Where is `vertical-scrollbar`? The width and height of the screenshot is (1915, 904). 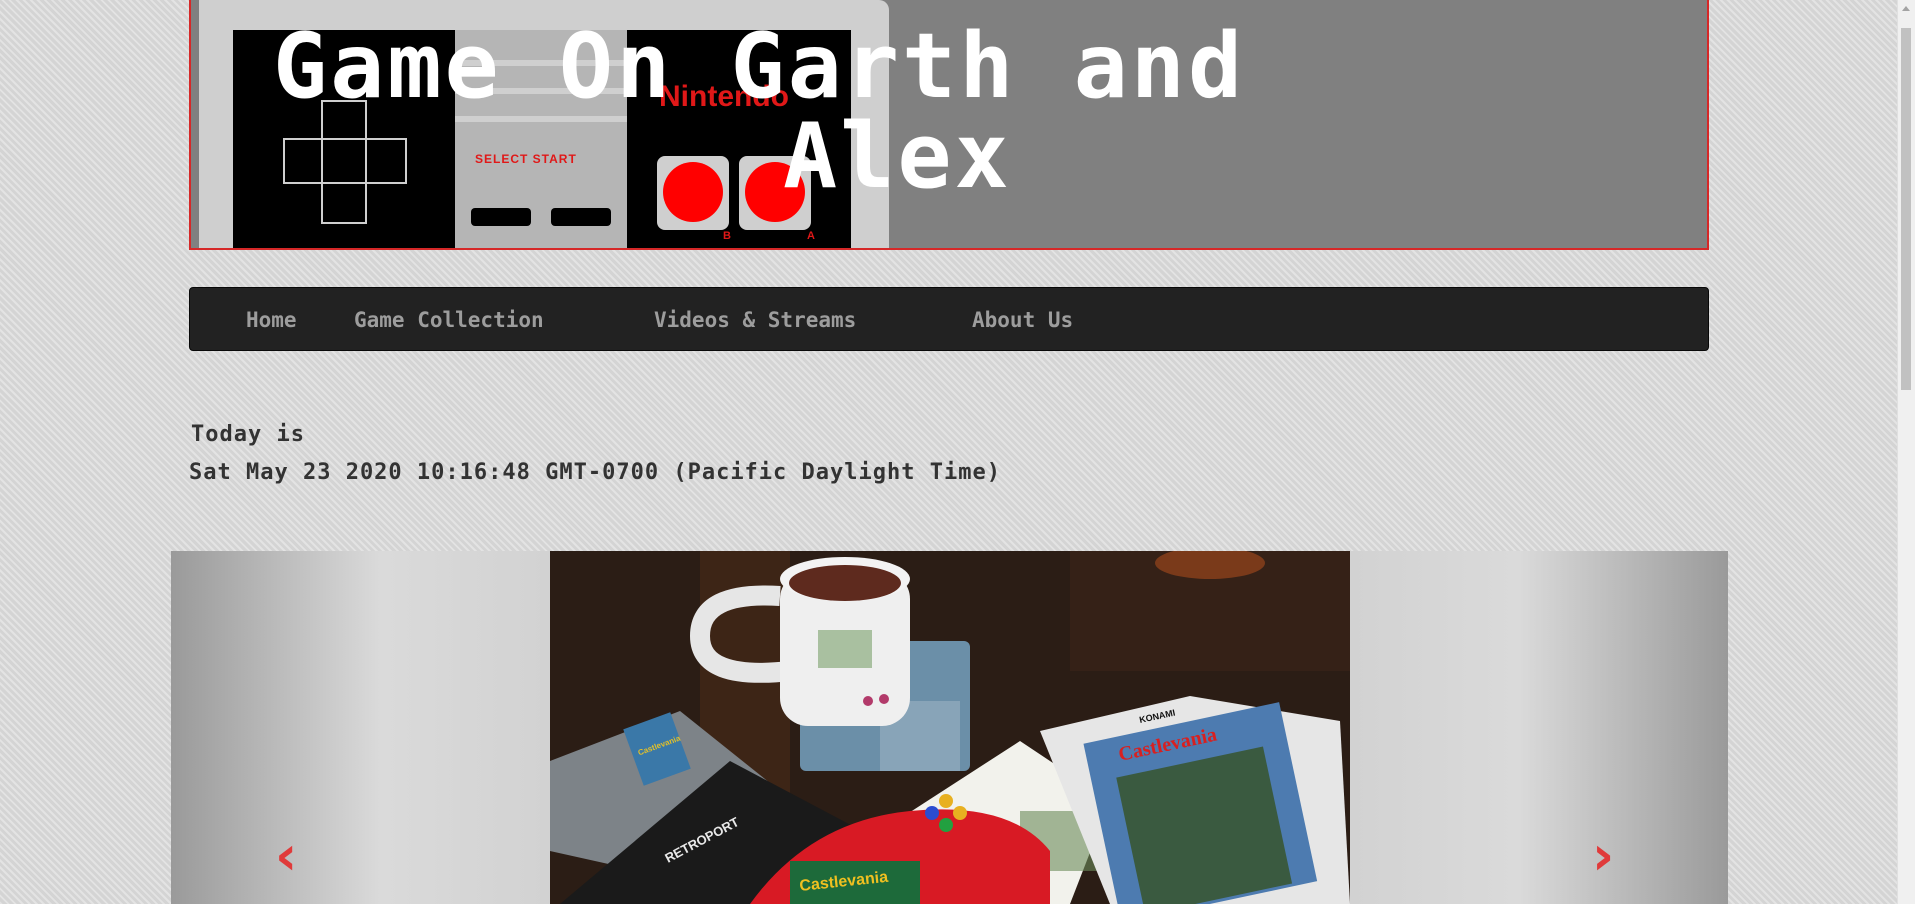
vertical-scrollbar is located at coordinates (1906, 452).